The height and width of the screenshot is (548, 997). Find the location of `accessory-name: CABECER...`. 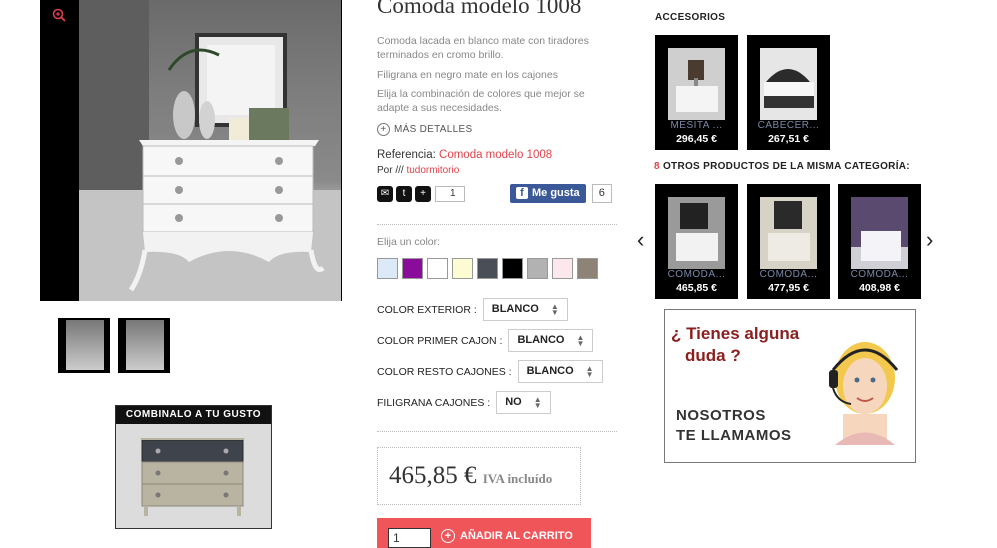

accessory-name: CABECER... is located at coordinates (788, 125).